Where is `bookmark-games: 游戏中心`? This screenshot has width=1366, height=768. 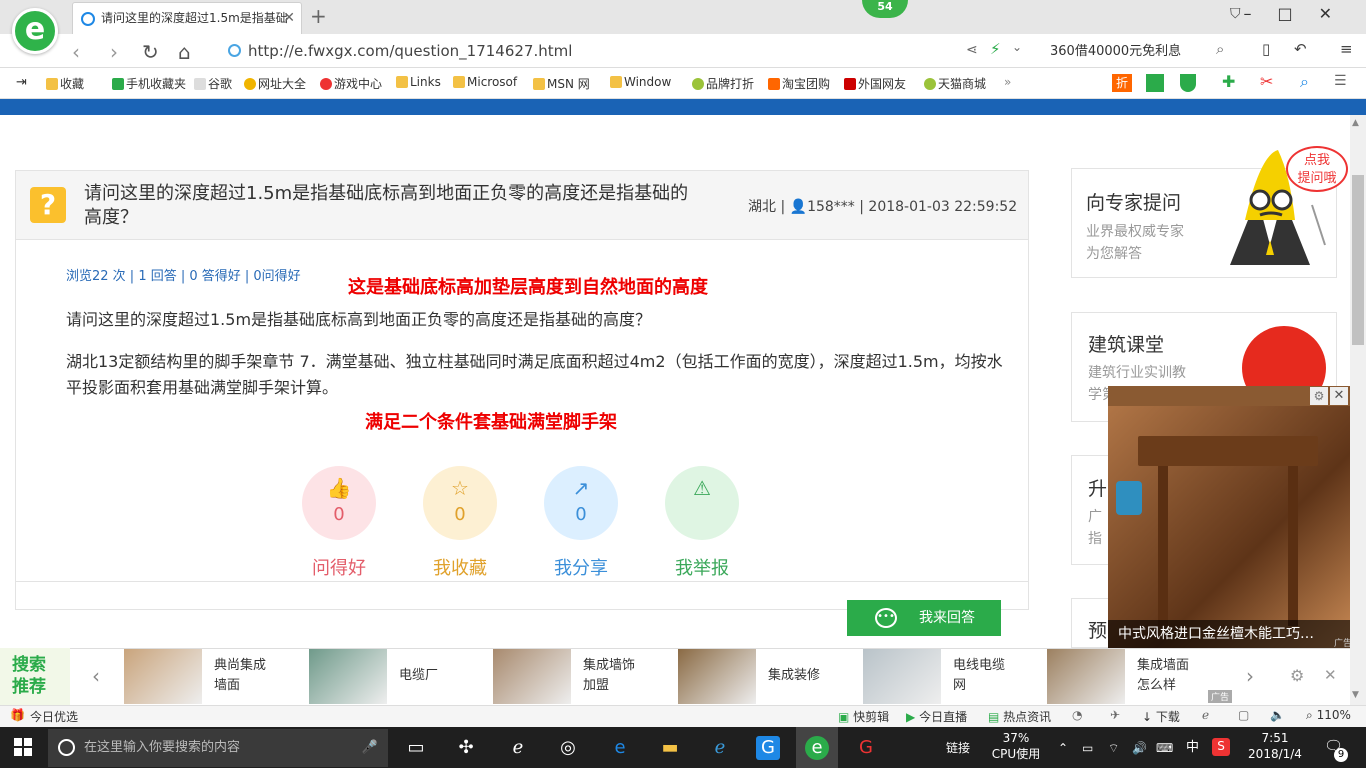 bookmark-games: 游戏中心 is located at coordinates (351, 83).